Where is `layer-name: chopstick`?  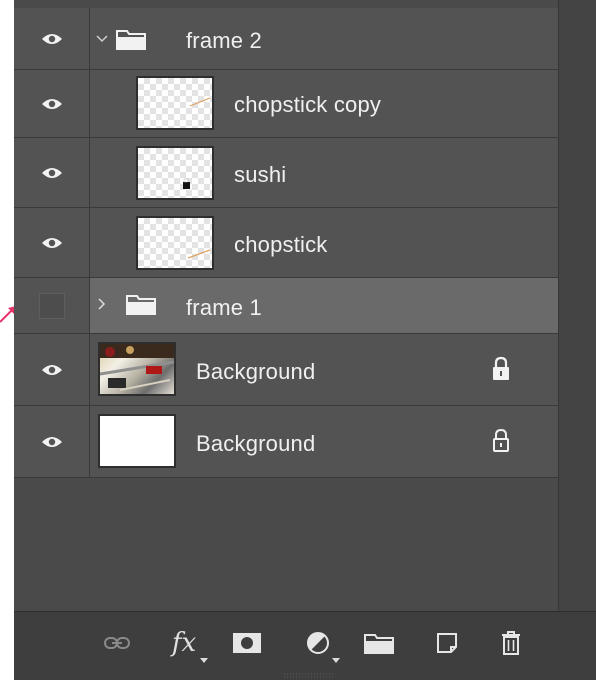
layer-name: chopstick is located at coordinates (281, 244).